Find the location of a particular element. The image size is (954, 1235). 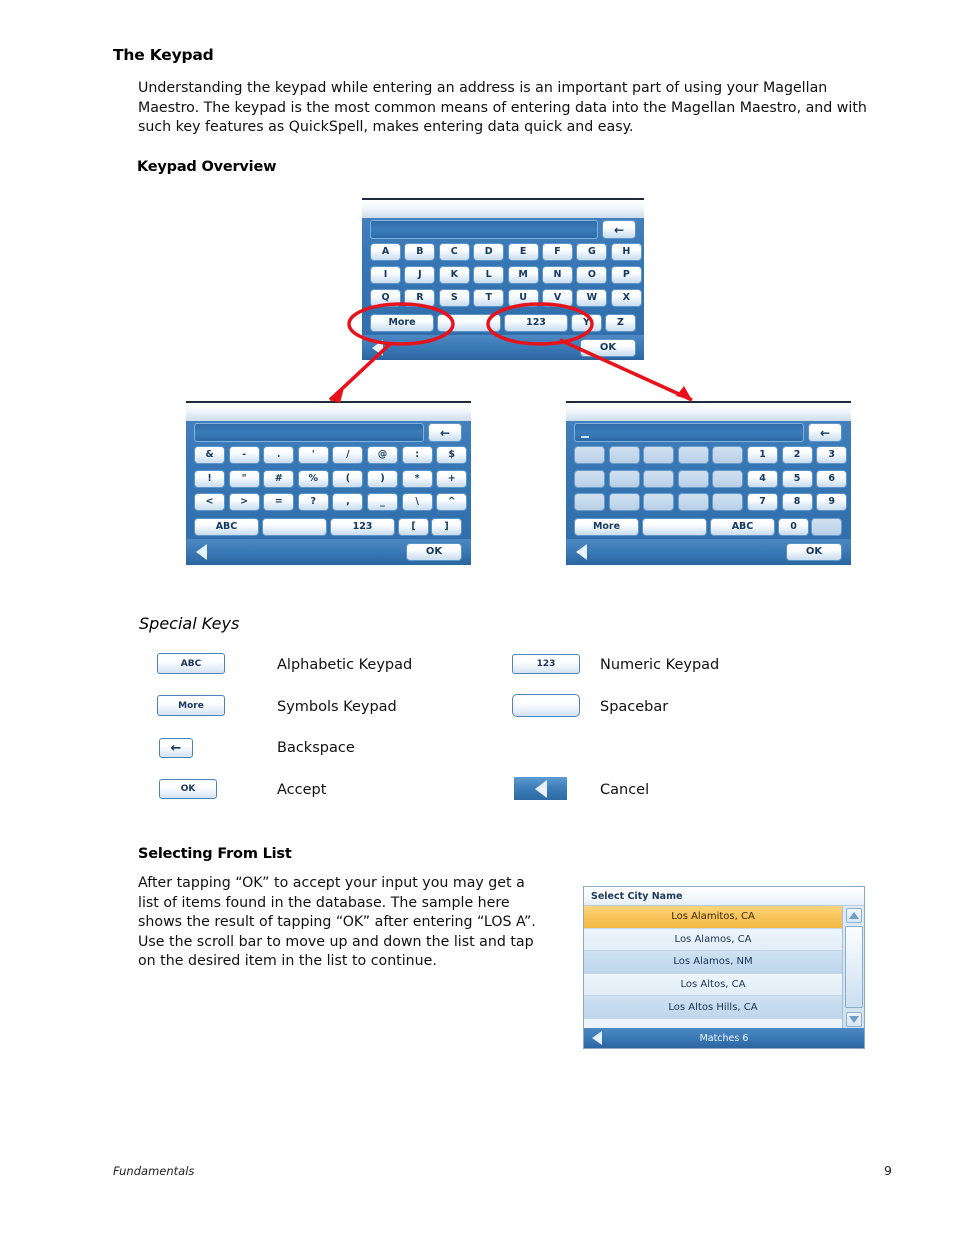

numeric-key-1: 1 is located at coordinates (762, 455).